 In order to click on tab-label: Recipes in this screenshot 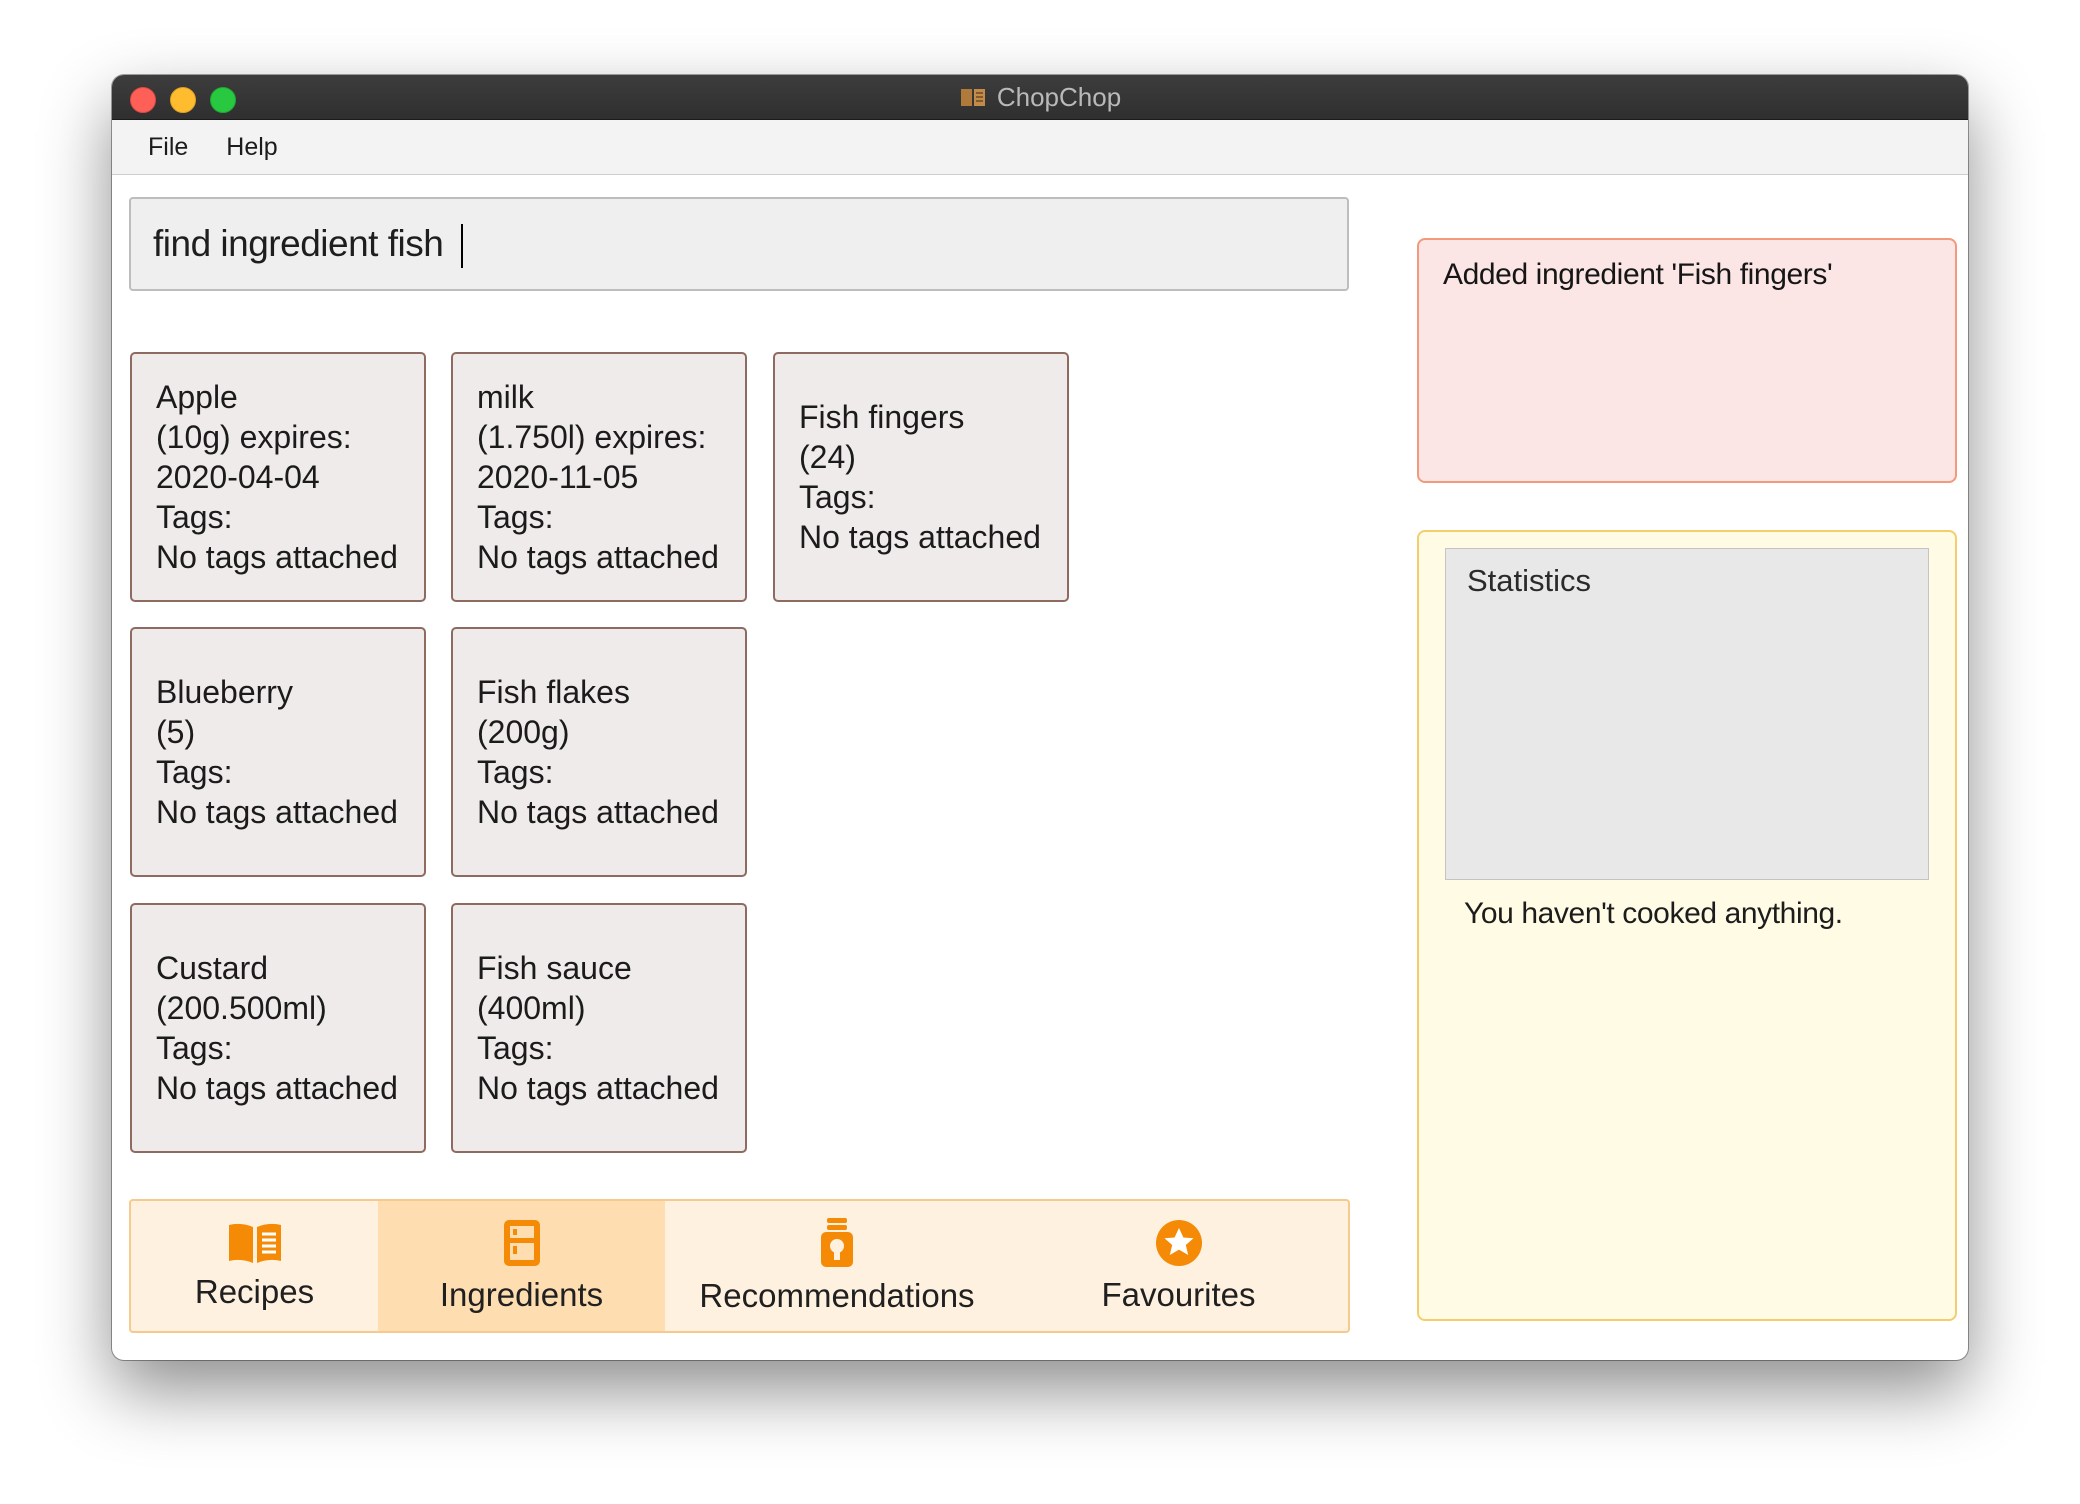, I will do `click(254, 1291)`.